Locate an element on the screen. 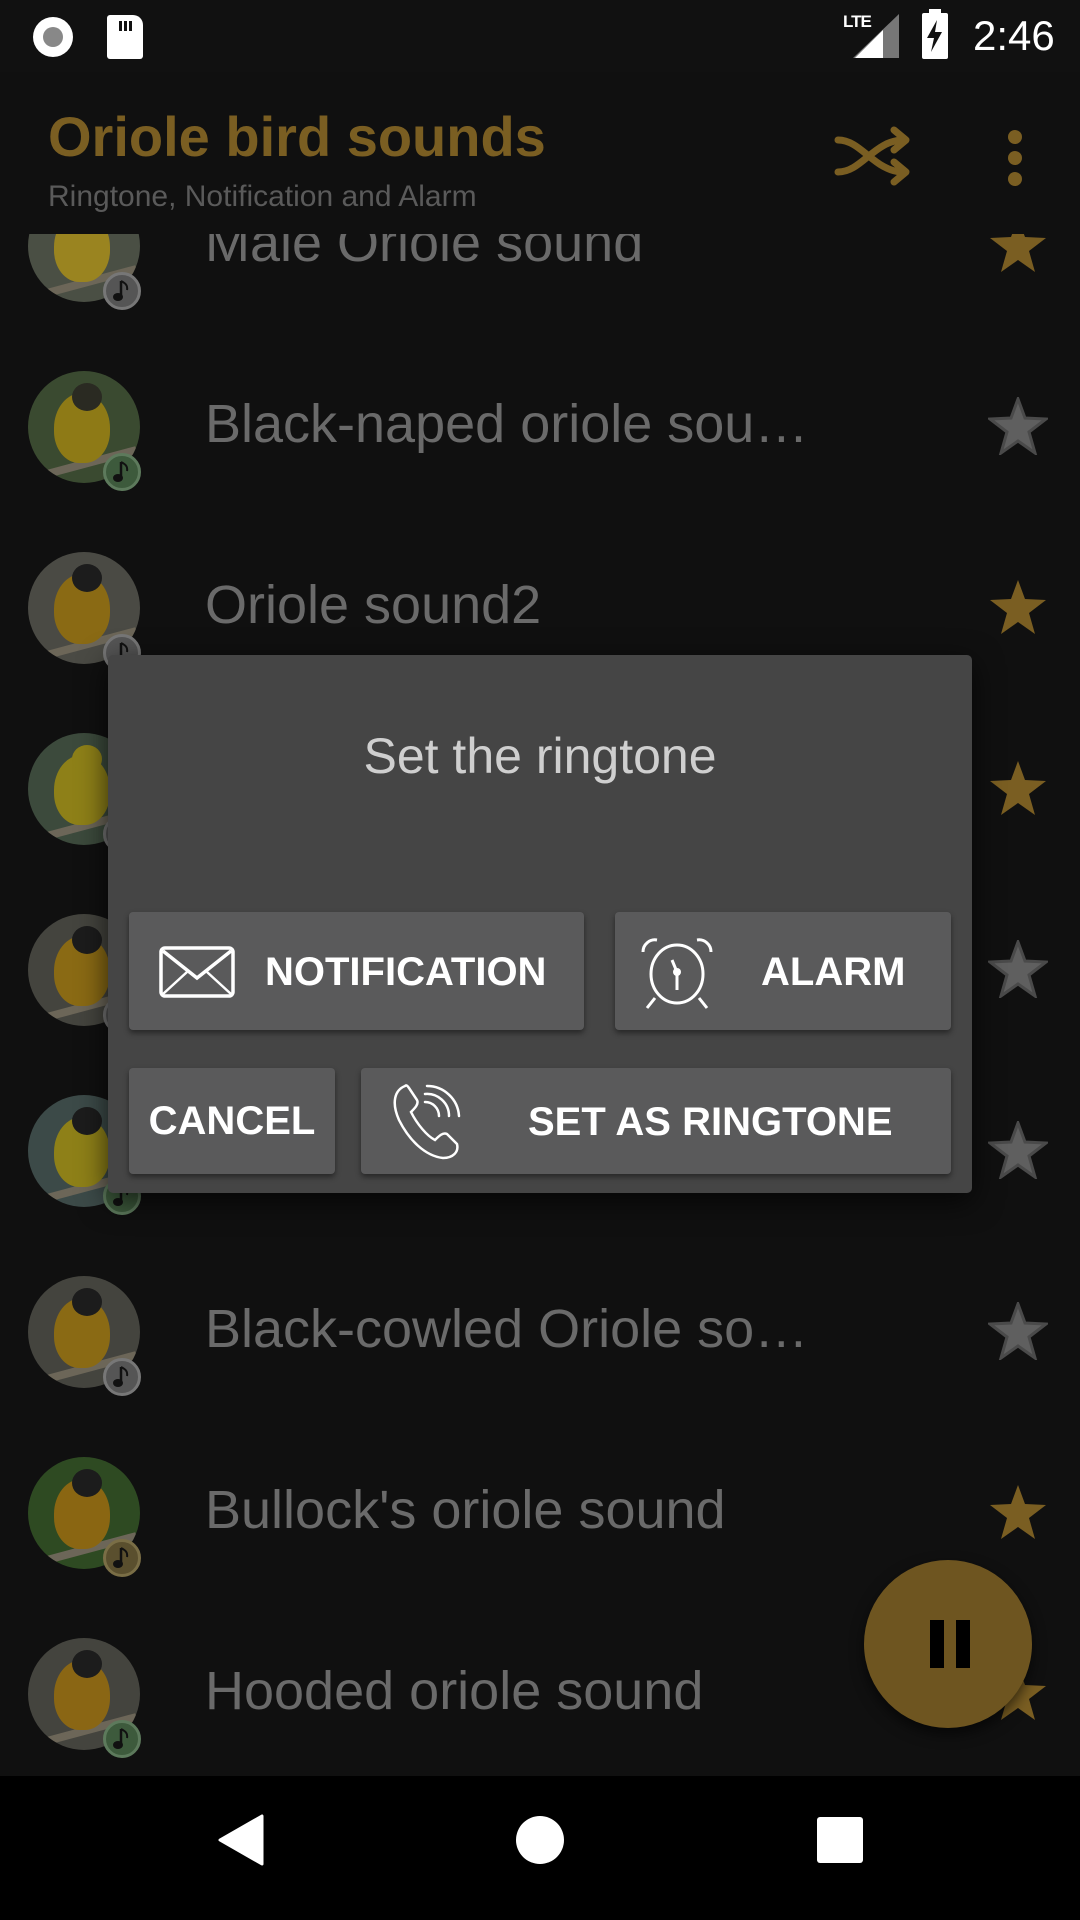 This screenshot has width=1080, height=1920. envelope-icon is located at coordinates (197, 972).